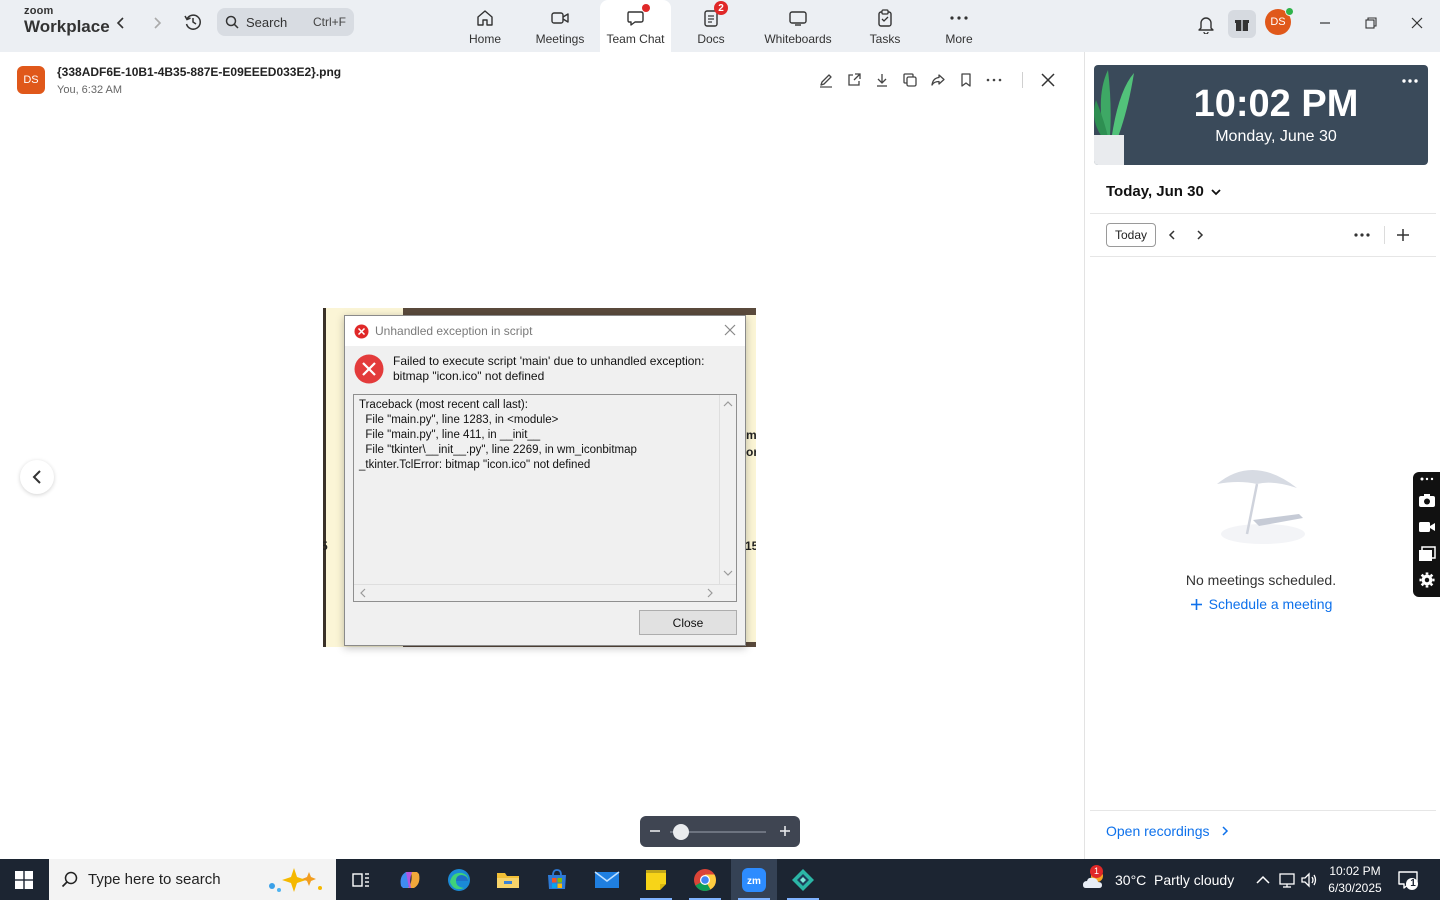 The width and height of the screenshot is (1440, 900). What do you see at coordinates (1263, 810) in the screenshot?
I see `divider` at bounding box center [1263, 810].